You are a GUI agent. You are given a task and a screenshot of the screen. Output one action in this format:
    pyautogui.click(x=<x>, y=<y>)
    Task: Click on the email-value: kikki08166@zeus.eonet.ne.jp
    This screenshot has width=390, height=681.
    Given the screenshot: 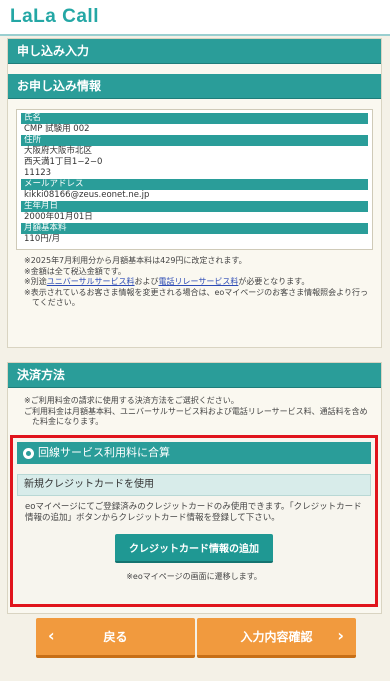 What is the action you would take?
    pyautogui.click(x=87, y=195)
    